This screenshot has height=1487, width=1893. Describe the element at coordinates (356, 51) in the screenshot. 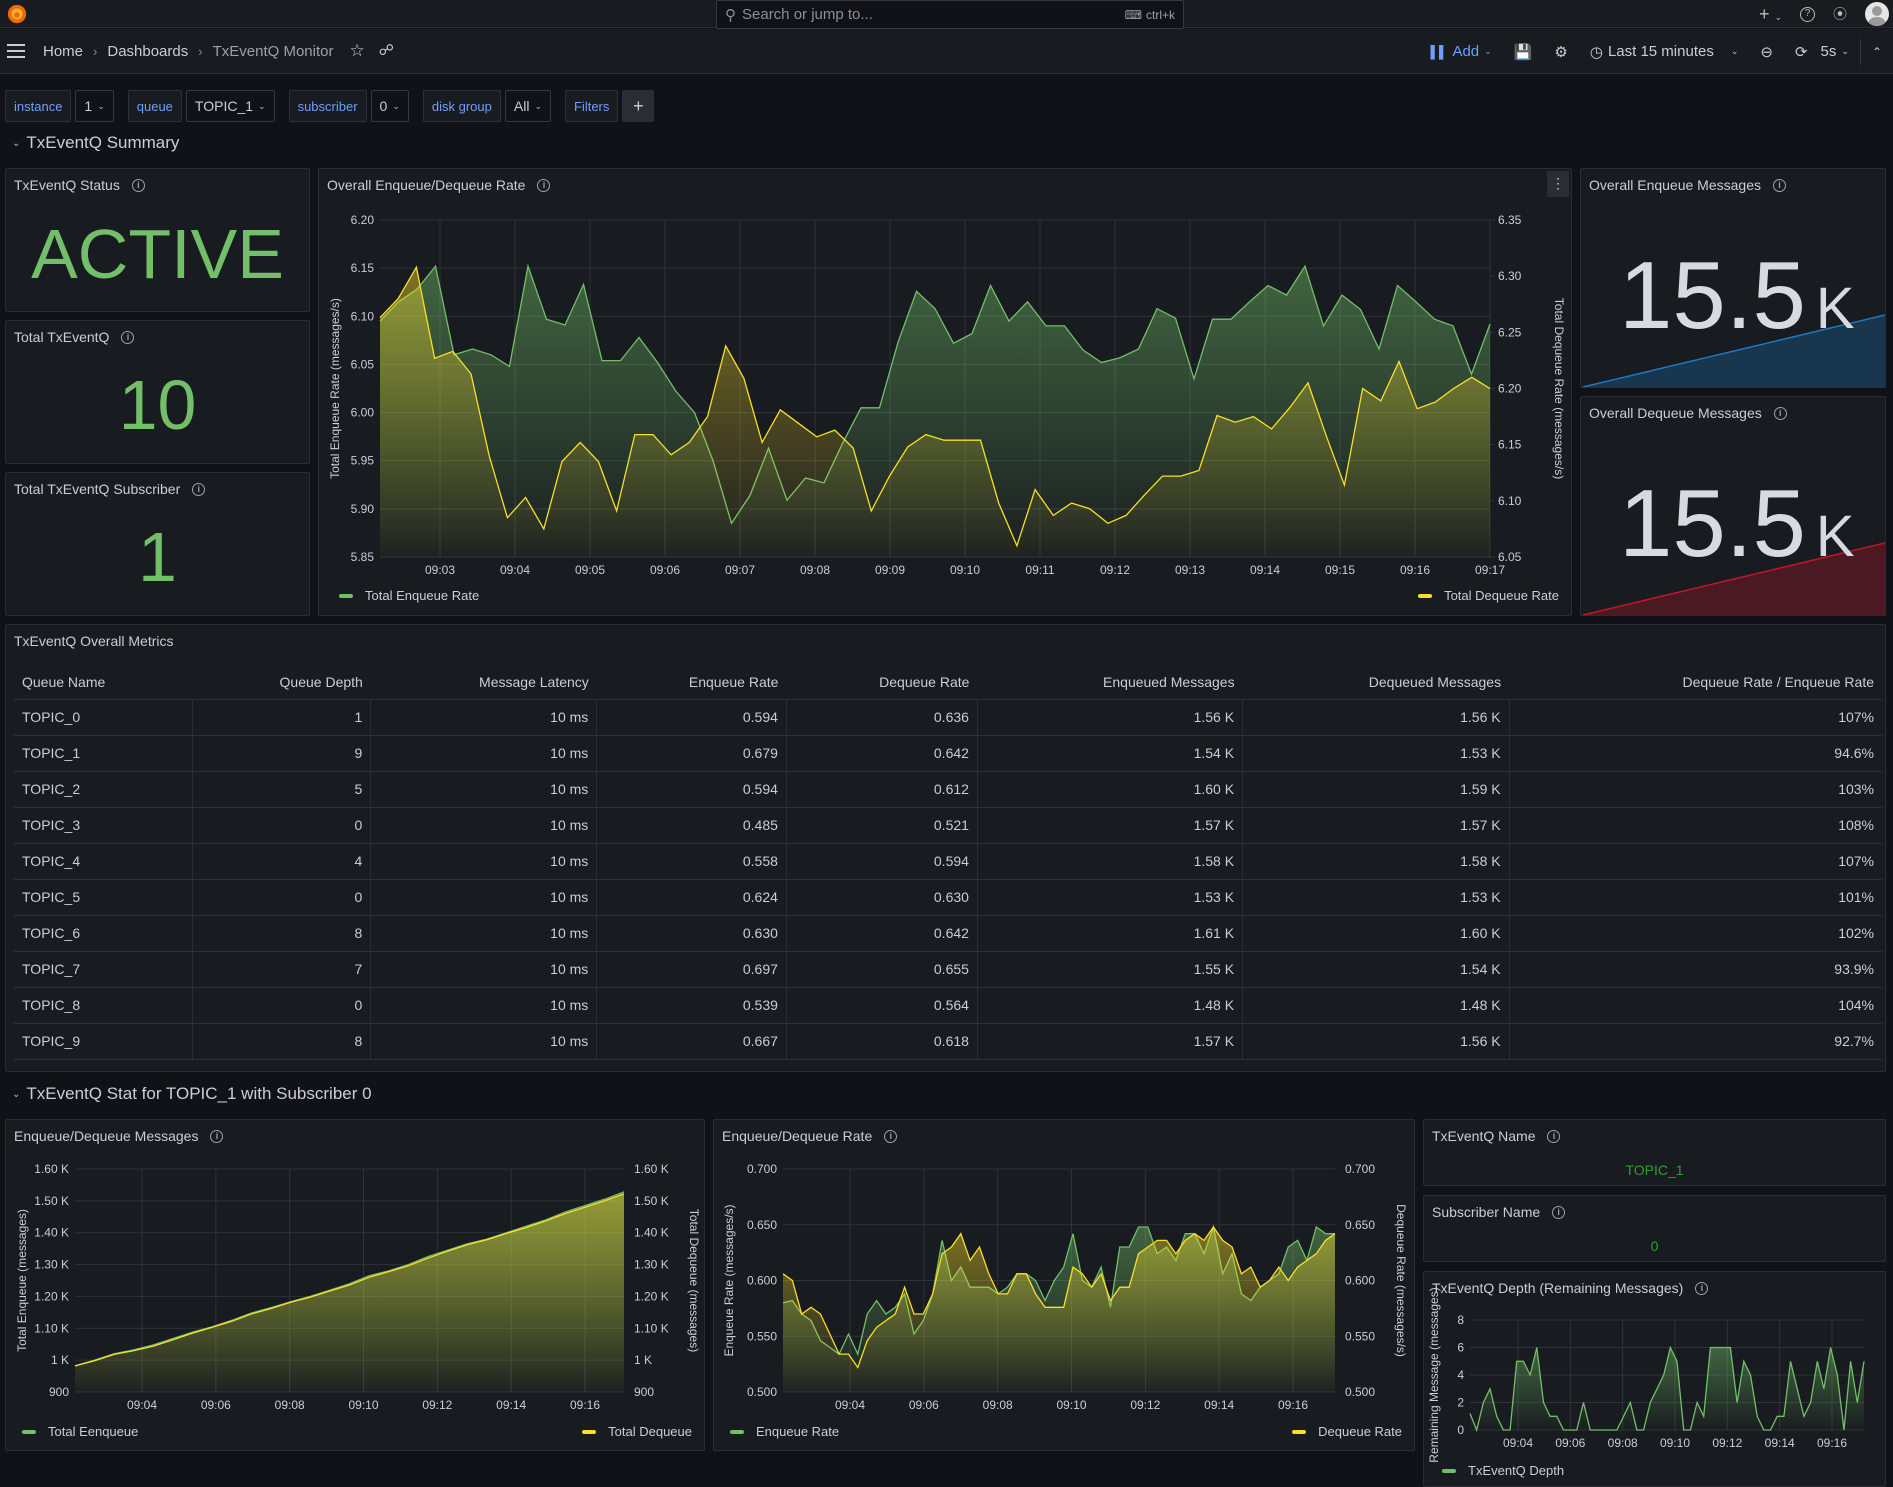

I see `star-icon: ☆` at that location.